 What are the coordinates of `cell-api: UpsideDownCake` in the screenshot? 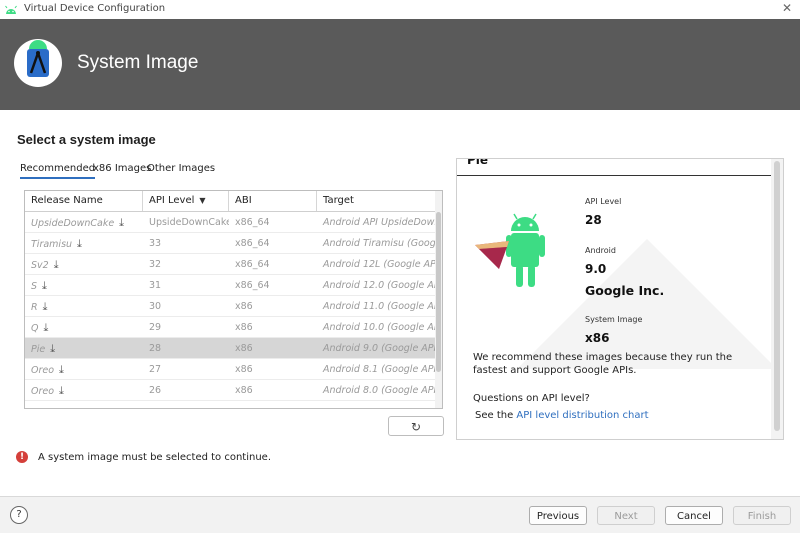 It's located at (189, 222).